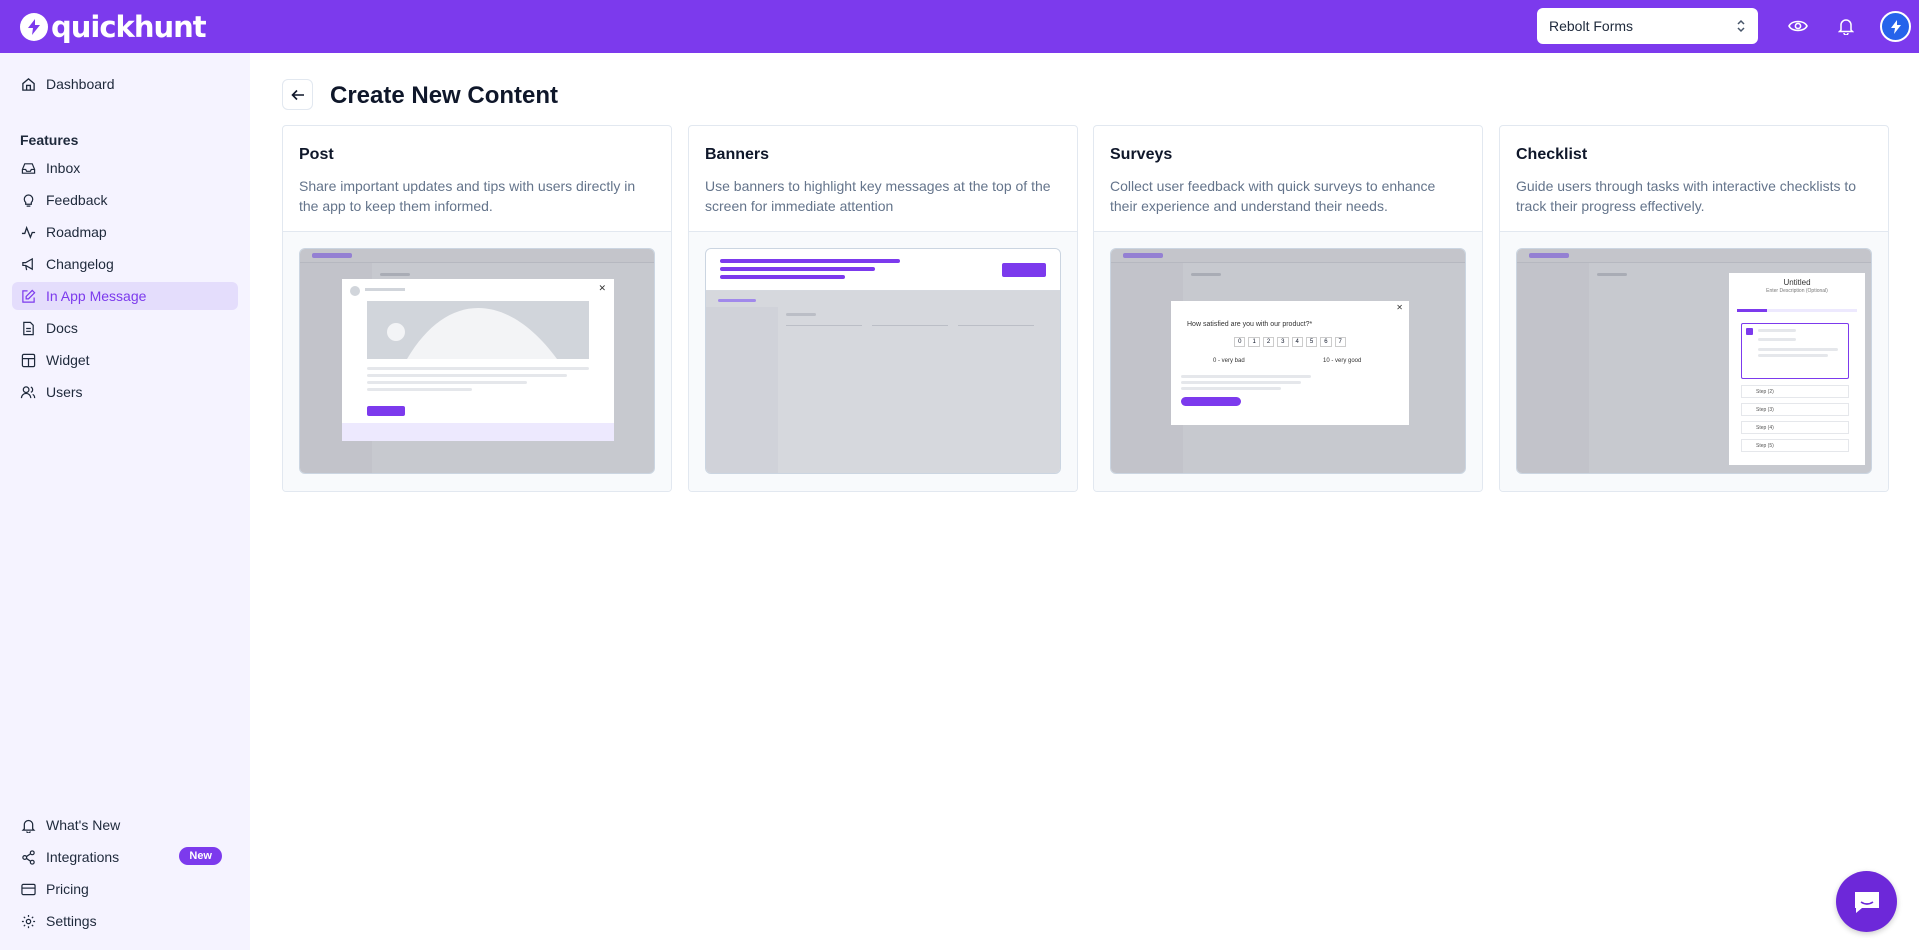 Image resolution: width=1919 pixels, height=950 pixels. I want to click on sidebar-item-label: Integrations, so click(83, 857).